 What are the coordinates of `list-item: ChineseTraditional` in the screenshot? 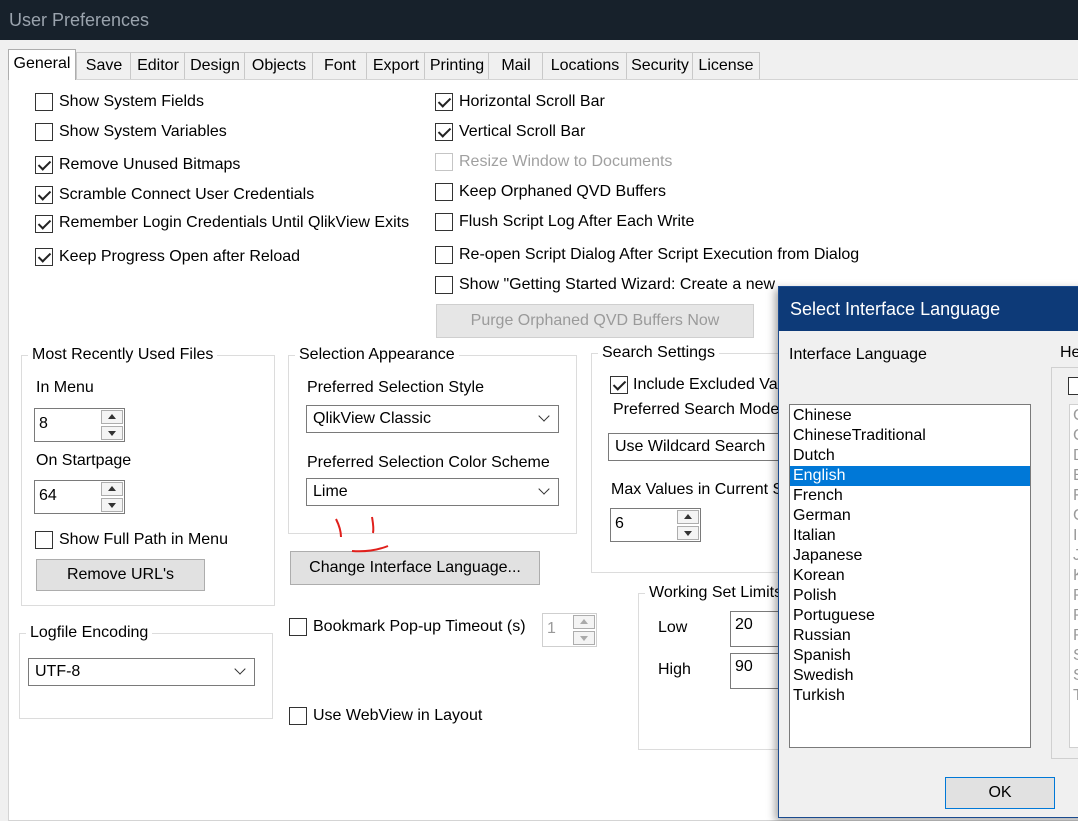 It's located at (910, 436).